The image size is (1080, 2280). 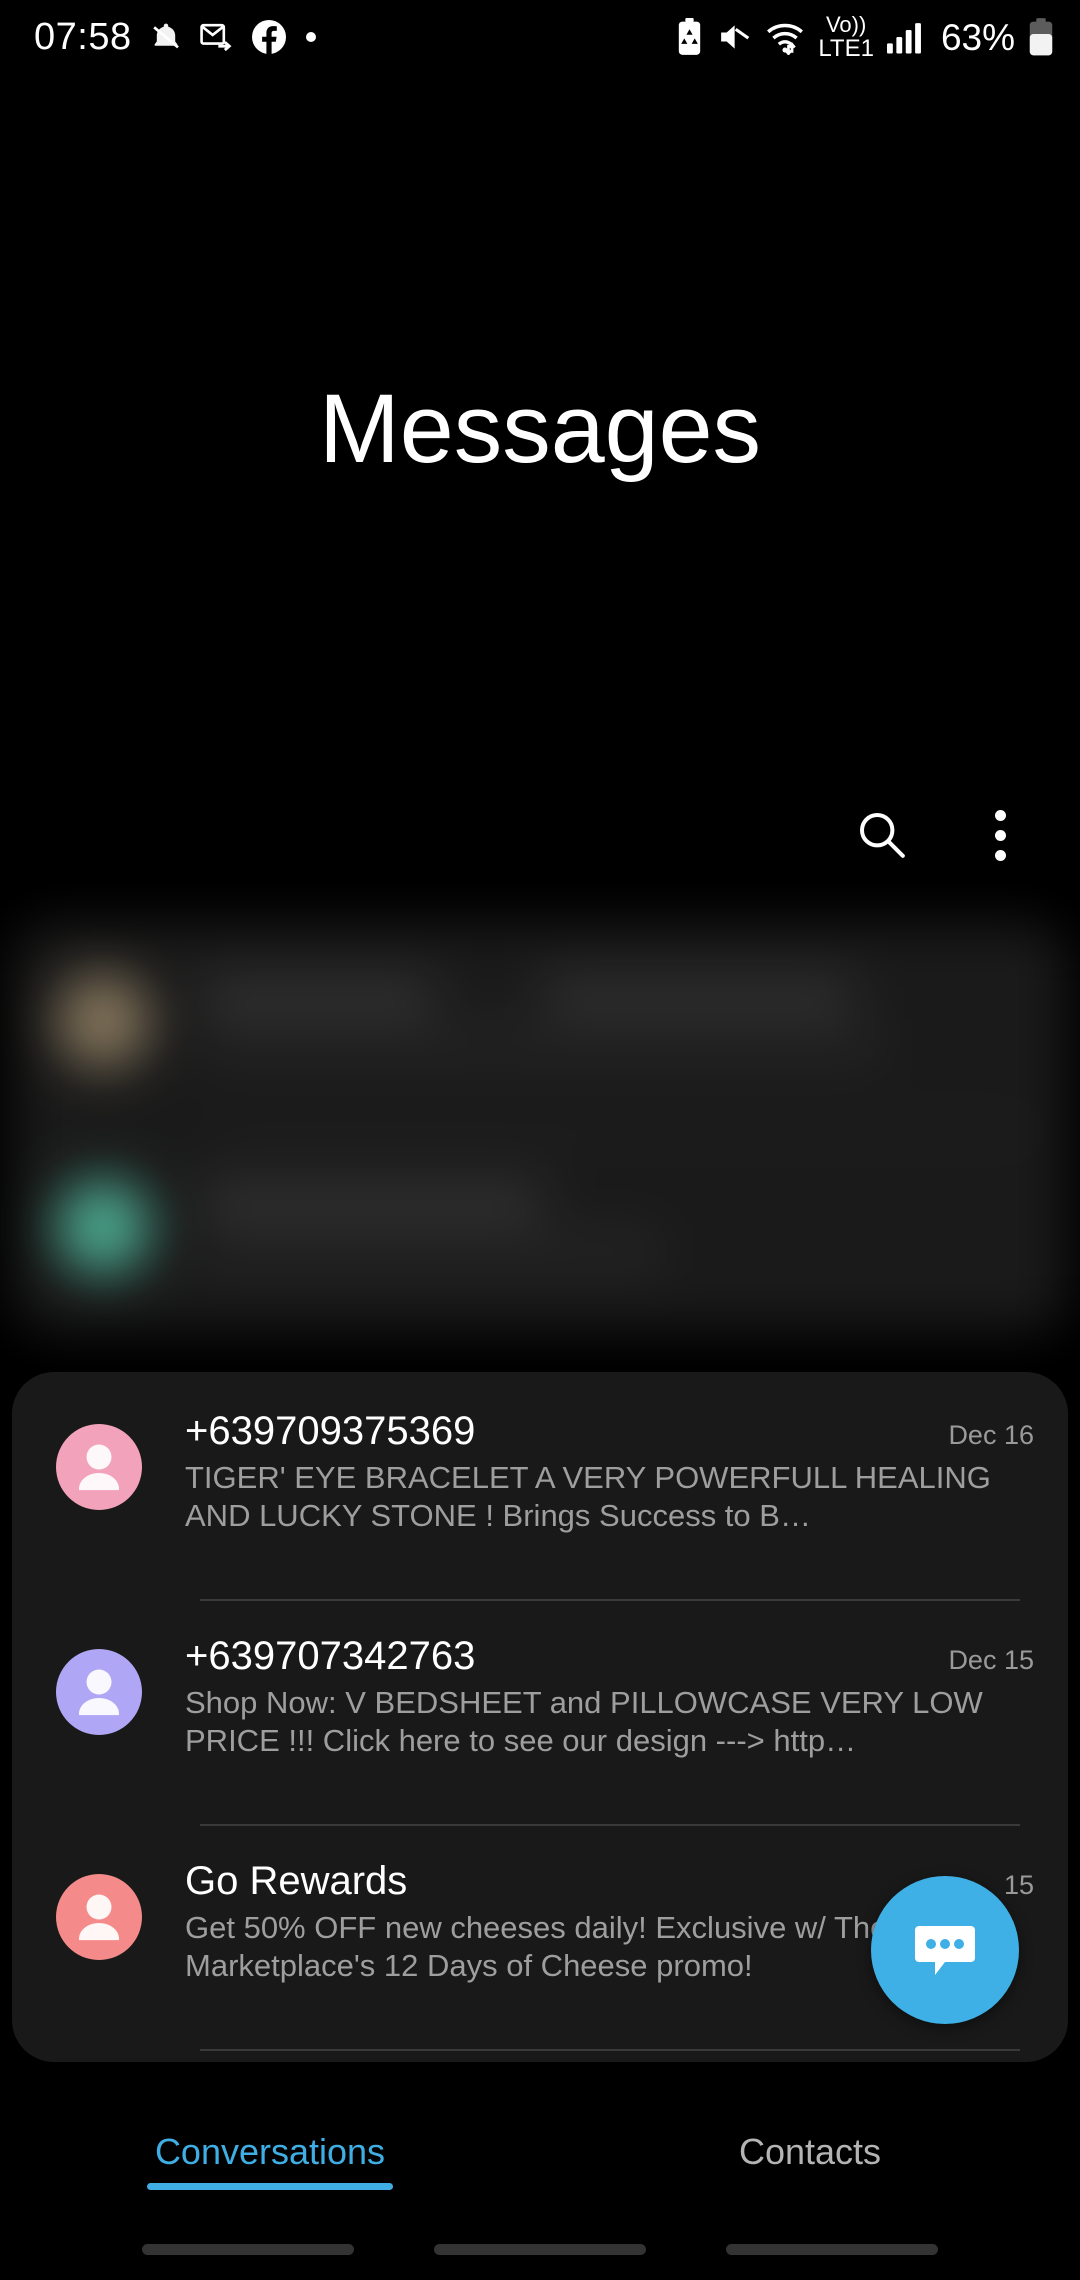 What do you see at coordinates (991, 1435) in the screenshot?
I see `conversation-date: Dec 16` at bounding box center [991, 1435].